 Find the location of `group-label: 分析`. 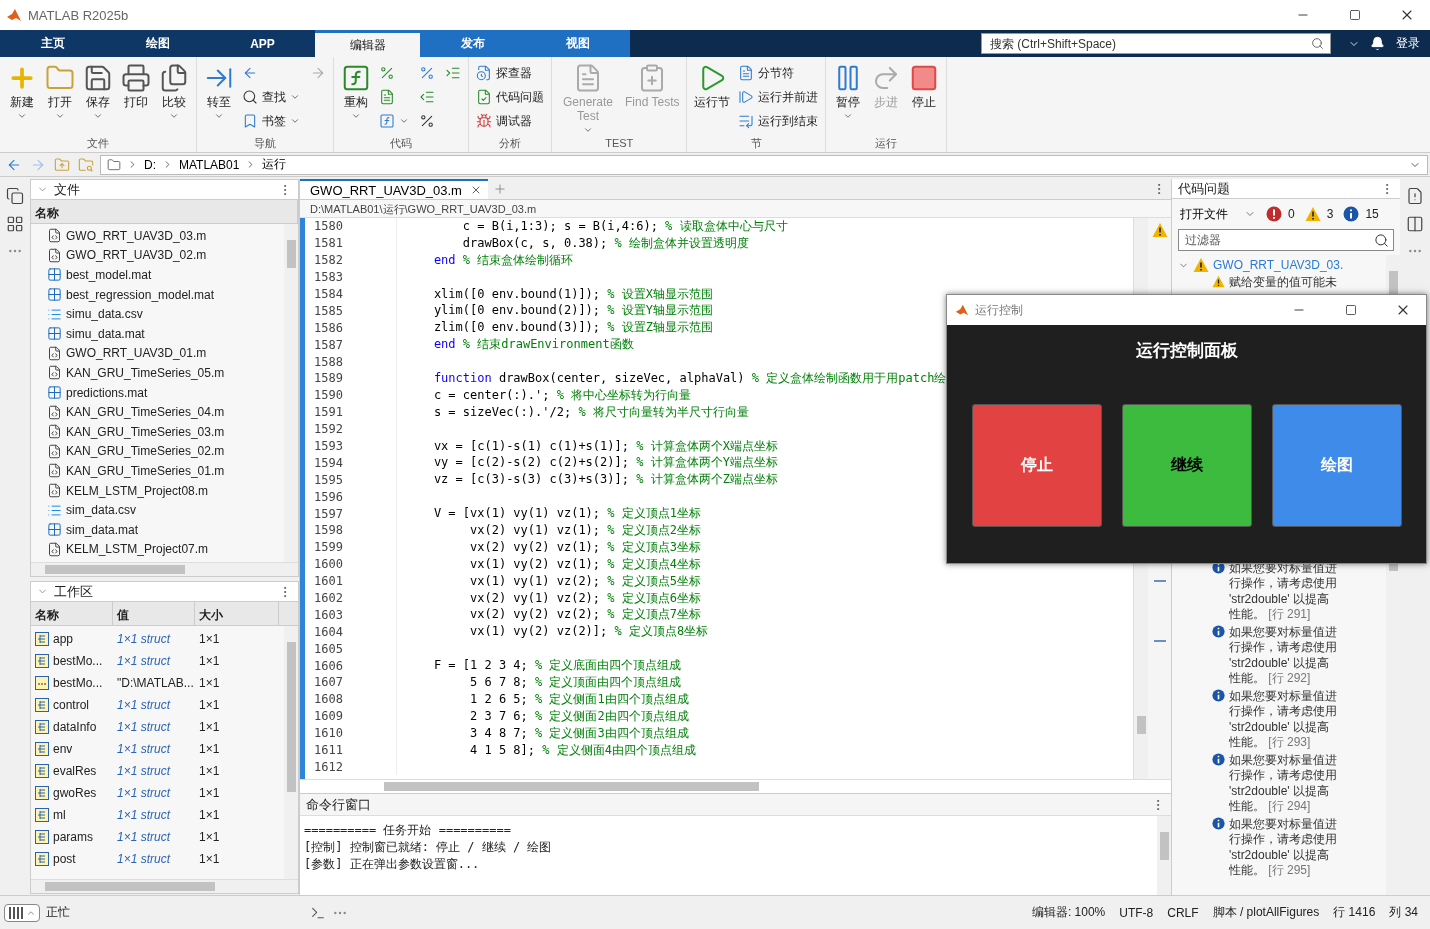

group-label: 分析 is located at coordinates (510, 143).